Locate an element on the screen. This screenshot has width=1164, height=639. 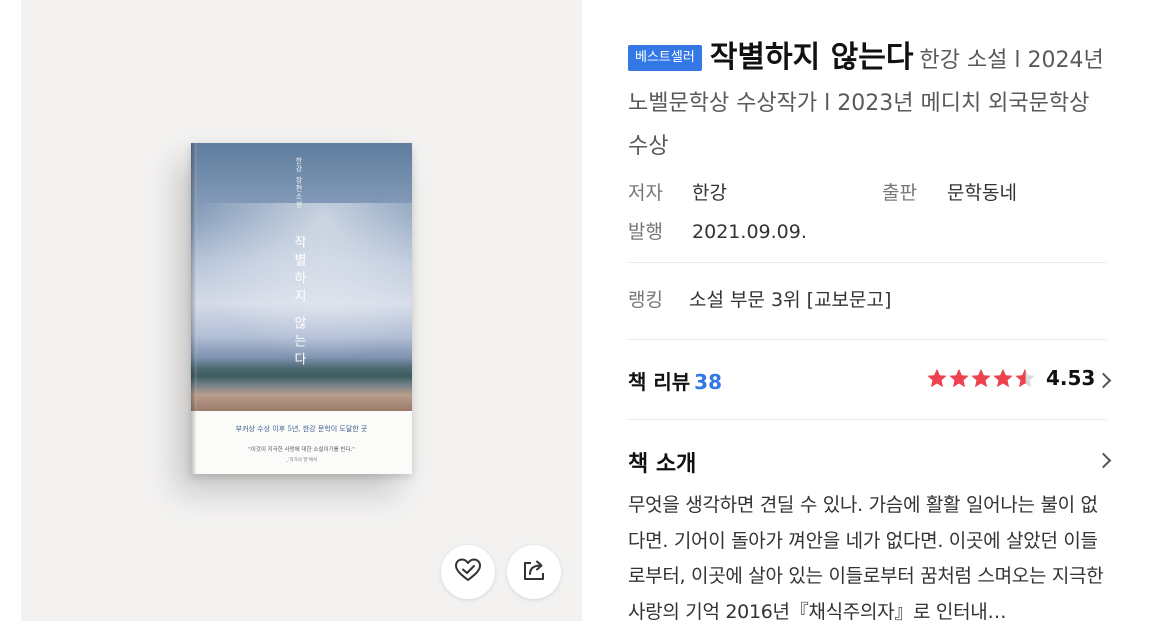
cover-quote-source: _'작가의 말'에서 is located at coordinates (301, 460).